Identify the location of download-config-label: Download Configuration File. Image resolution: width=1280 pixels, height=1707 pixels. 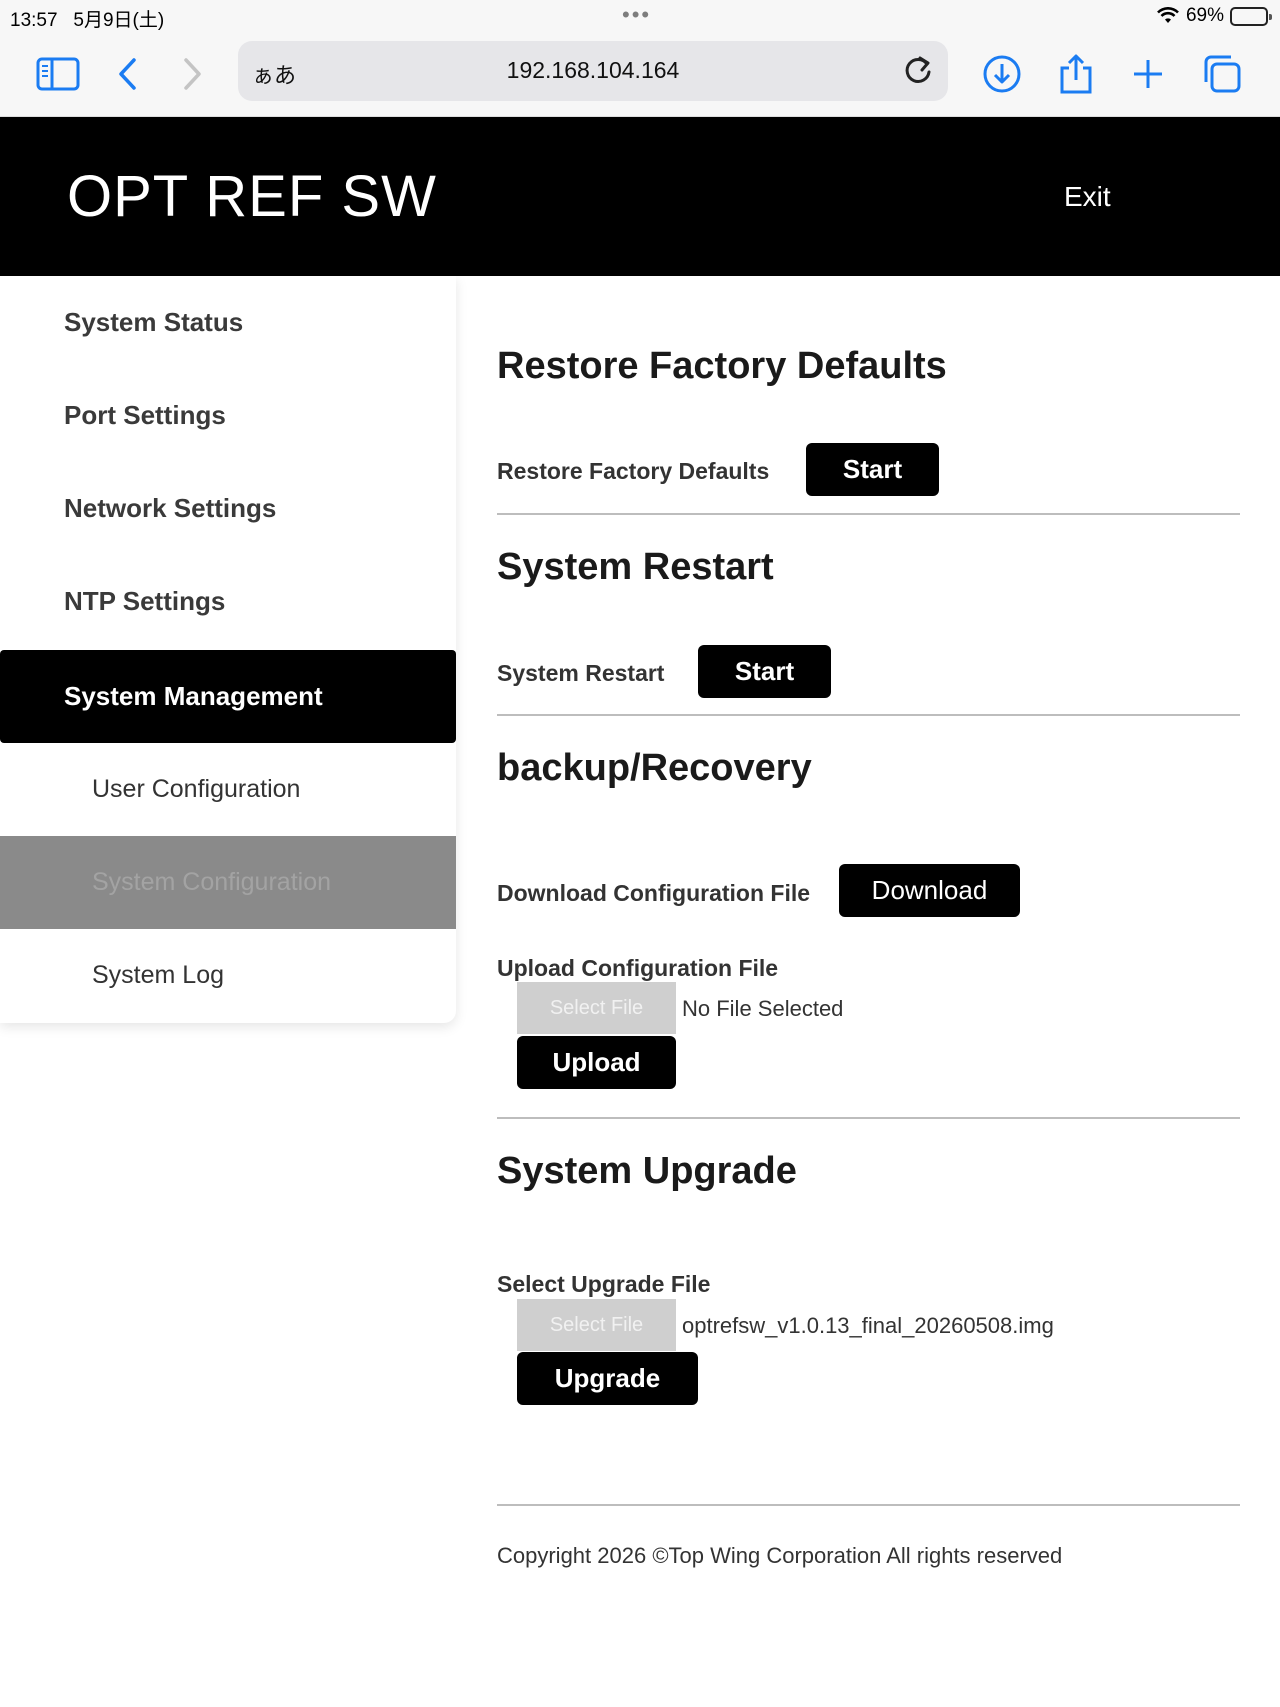
(654, 893).